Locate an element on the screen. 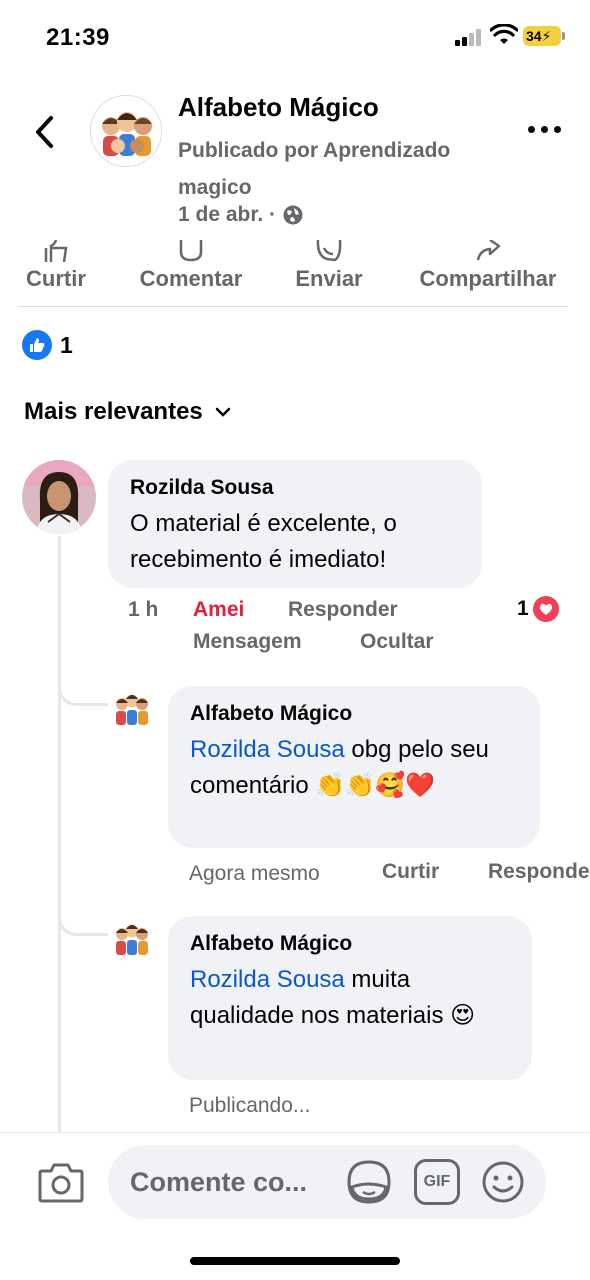 This screenshot has width=590, height=1280. comment-bubble-icon is located at coordinates (191, 251).